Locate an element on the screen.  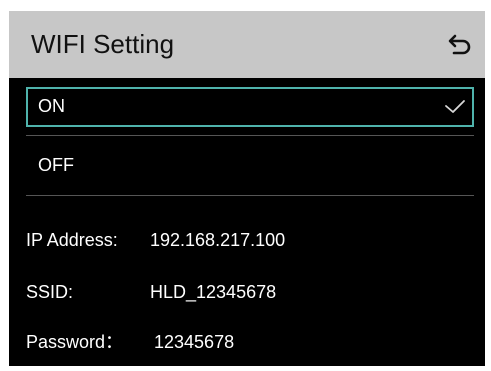
wifi-off-option: OFF is located at coordinates (250, 166).